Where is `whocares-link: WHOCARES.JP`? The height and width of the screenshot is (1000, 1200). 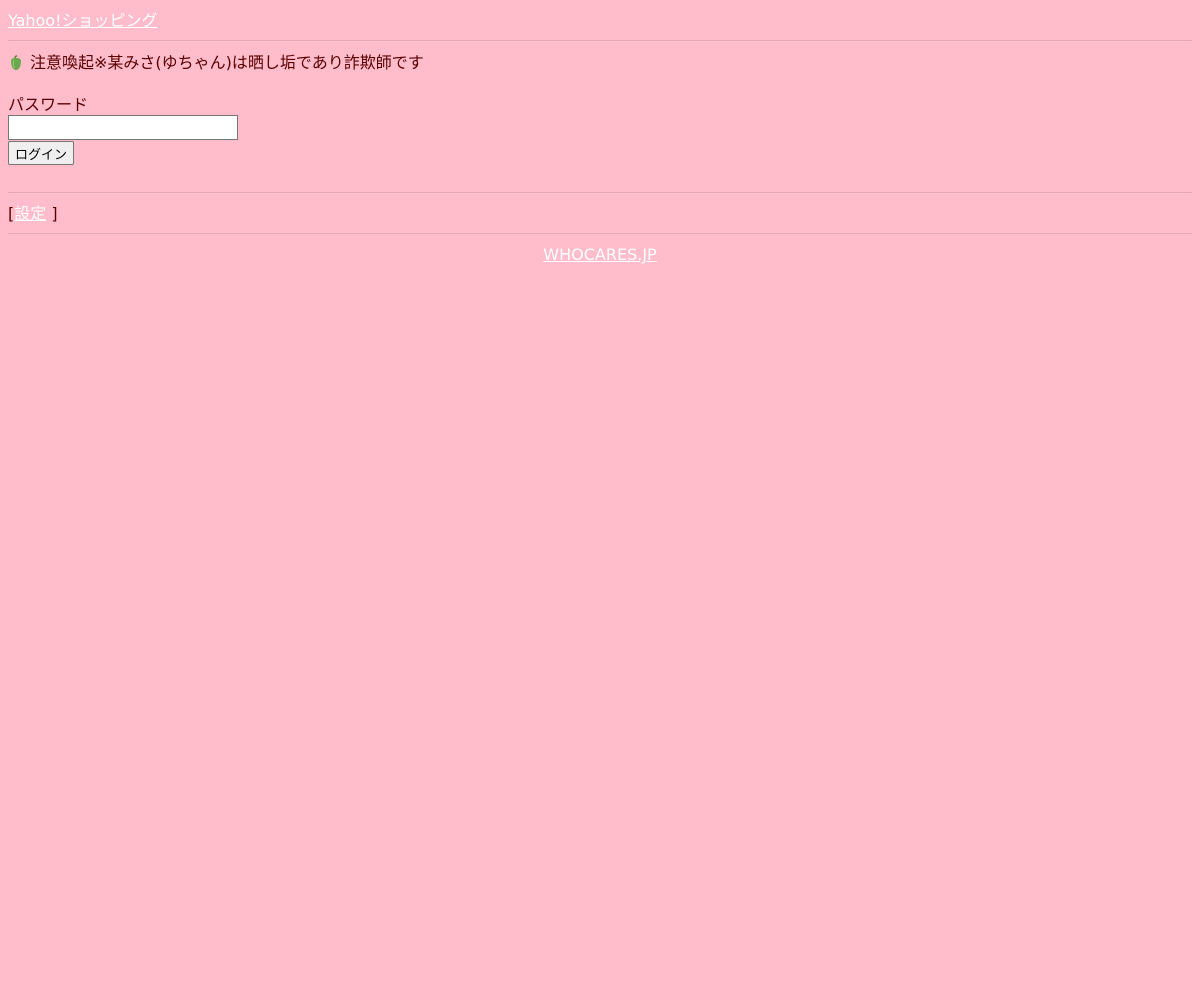
whocares-link: WHOCARES.JP is located at coordinates (599, 254).